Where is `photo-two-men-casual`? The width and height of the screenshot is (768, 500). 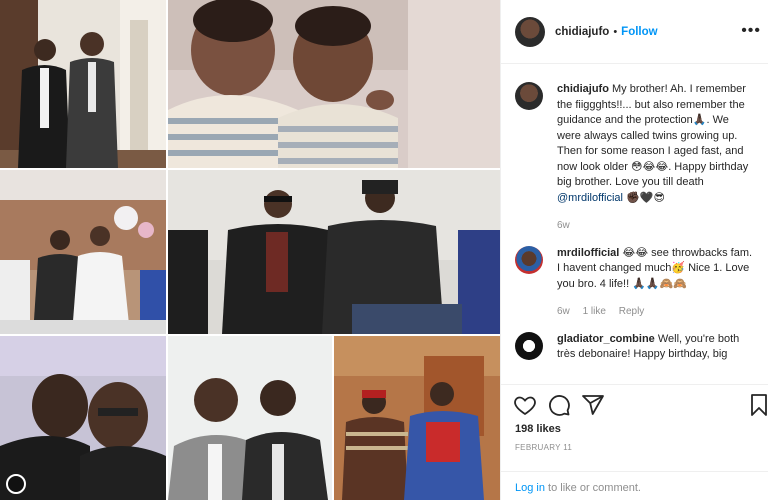 photo-two-men-casual is located at coordinates (250, 418).